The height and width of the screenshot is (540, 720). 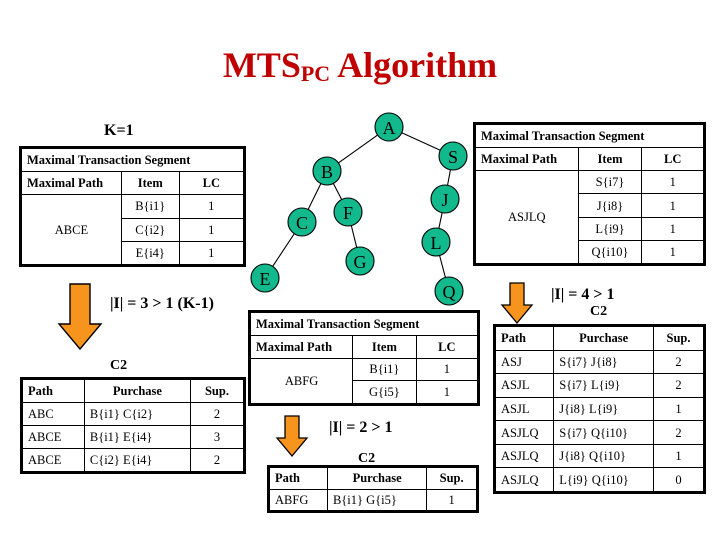 What do you see at coordinates (373, 499) in the screenshot?
I see `table-row: ABFG B{i1} G{i5} 1` at bounding box center [373, 499].